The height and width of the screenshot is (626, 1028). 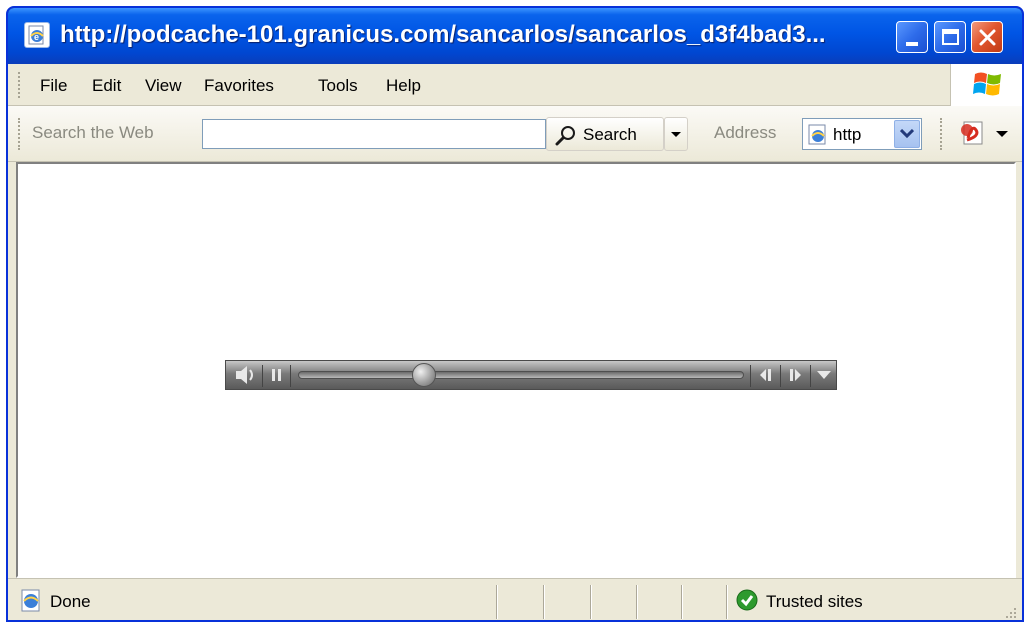 What do you see at coordinates (247, 375) in the screenshot?
I see `speaker-icon` at bounding box center [247, 375].